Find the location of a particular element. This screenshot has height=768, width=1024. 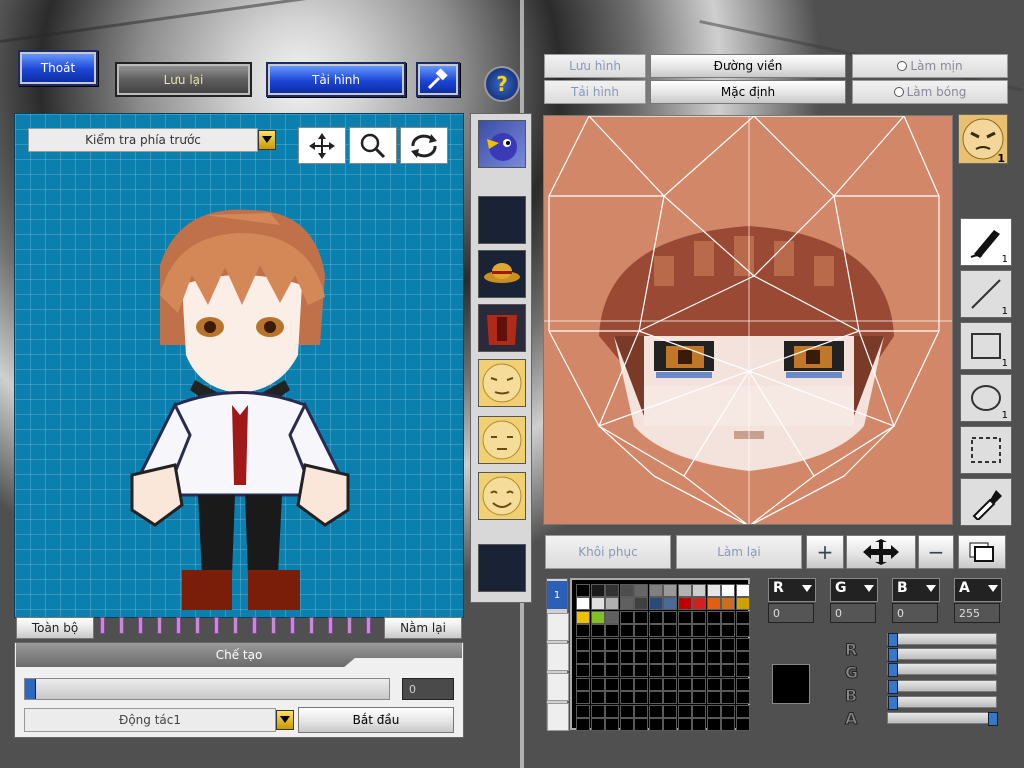

red-value-field: 0 is located at coordinates (791, 613).